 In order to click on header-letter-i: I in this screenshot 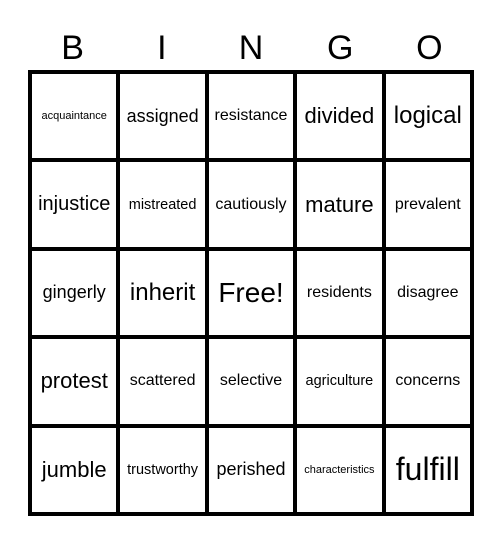, I will do `click(162, 48)`.